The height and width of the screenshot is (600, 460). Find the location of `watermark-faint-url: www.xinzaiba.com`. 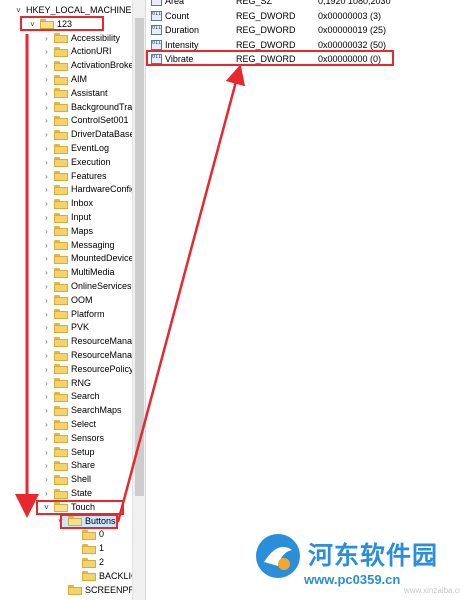

watermark-faint-url: www.xinzaiba.com is located at coordinates (432, 590).